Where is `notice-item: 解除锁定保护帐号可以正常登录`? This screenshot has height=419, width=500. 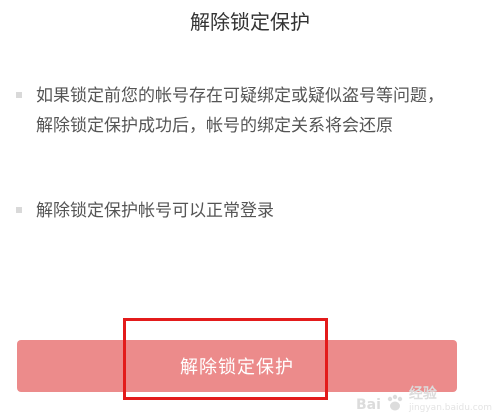
notice-item: 解除锁定保护帐号可以正常登录 is located at coordinates (236, 211).